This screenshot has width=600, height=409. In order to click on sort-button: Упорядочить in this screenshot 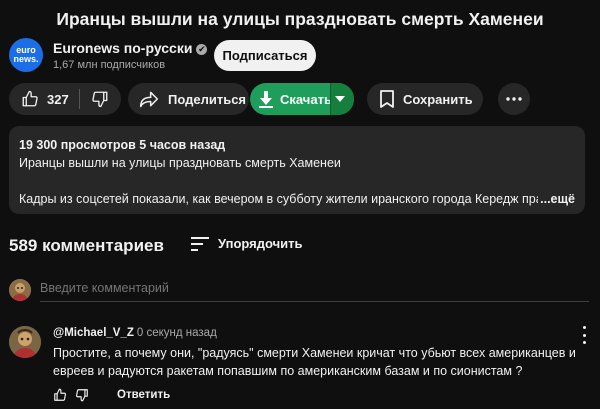, I will do `click(247, 243)`.